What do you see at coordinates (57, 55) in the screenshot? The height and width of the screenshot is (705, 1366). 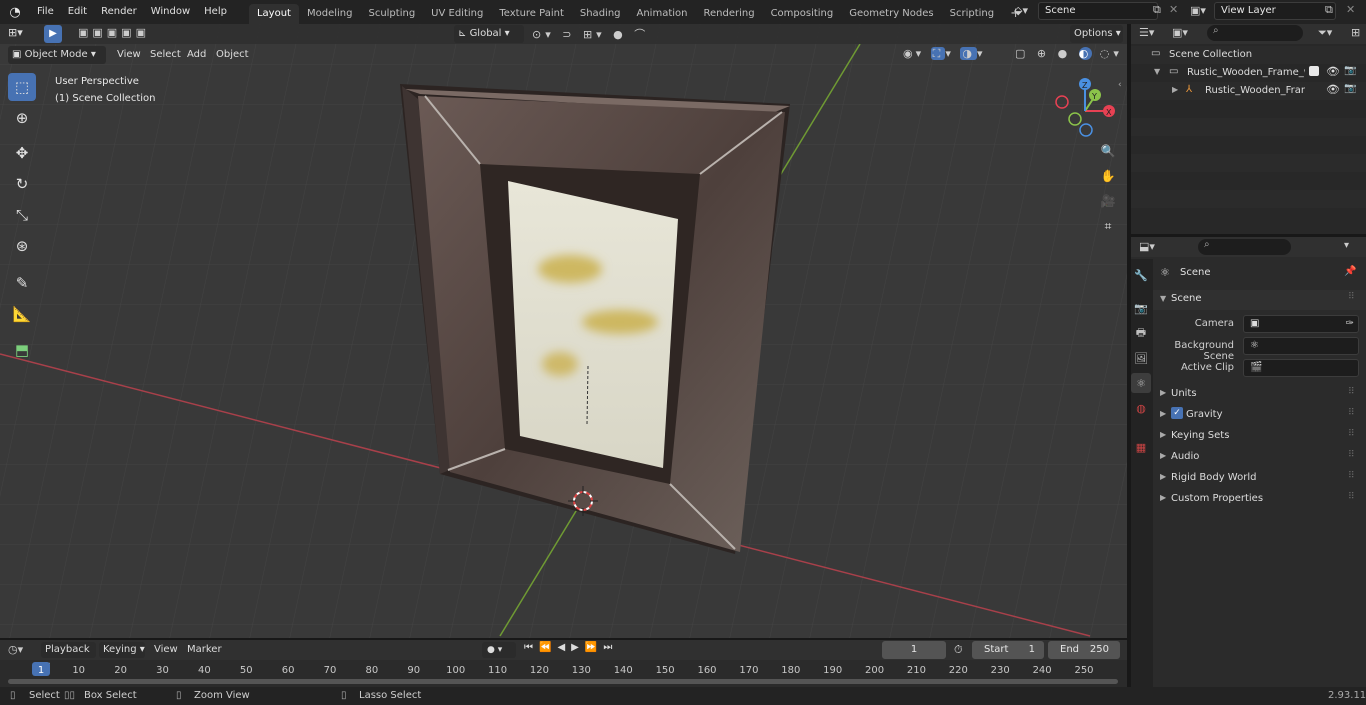 I see `object-mode-dropdown: ▣ Object Mode ▾` at bounding box center [57, 55].